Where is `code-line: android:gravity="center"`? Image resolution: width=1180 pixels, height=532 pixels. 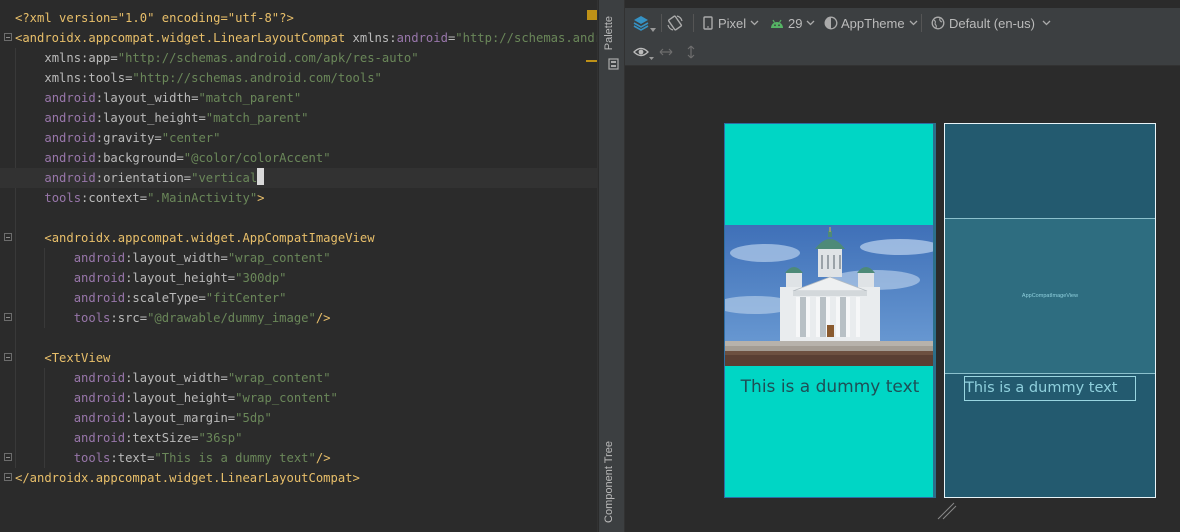
code-line: android:gravity="center" is located at coordinates (303, 138).